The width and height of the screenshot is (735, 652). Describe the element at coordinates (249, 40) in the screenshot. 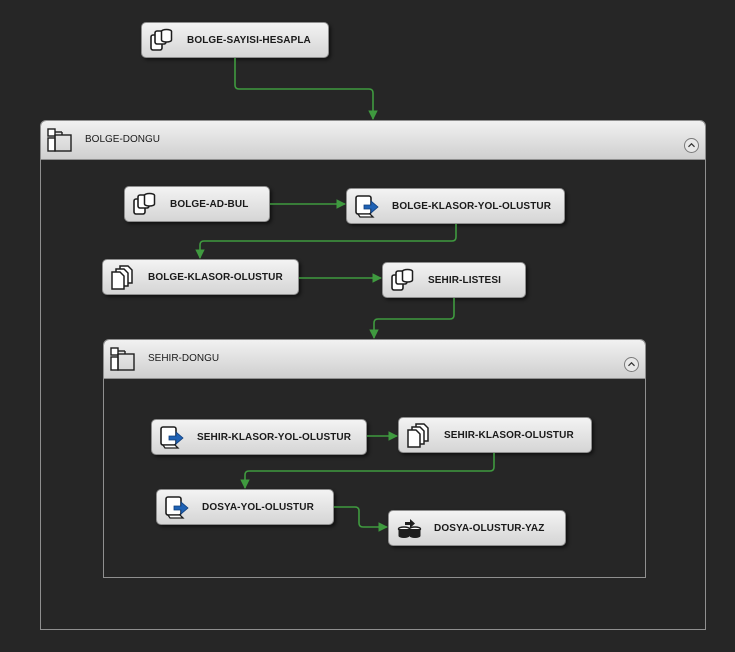

I see `task-label: BOLGE-SAYISI-HESAPLA` at that location.